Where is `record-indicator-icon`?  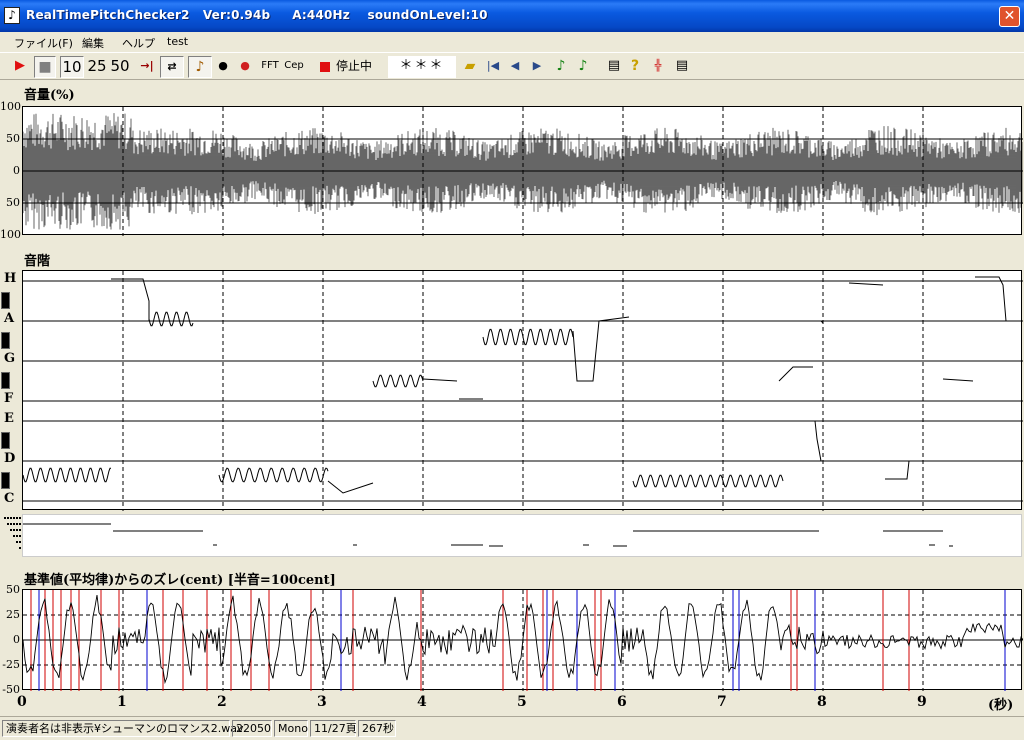
record-indicator-icon is located at coordinates (325, 67).